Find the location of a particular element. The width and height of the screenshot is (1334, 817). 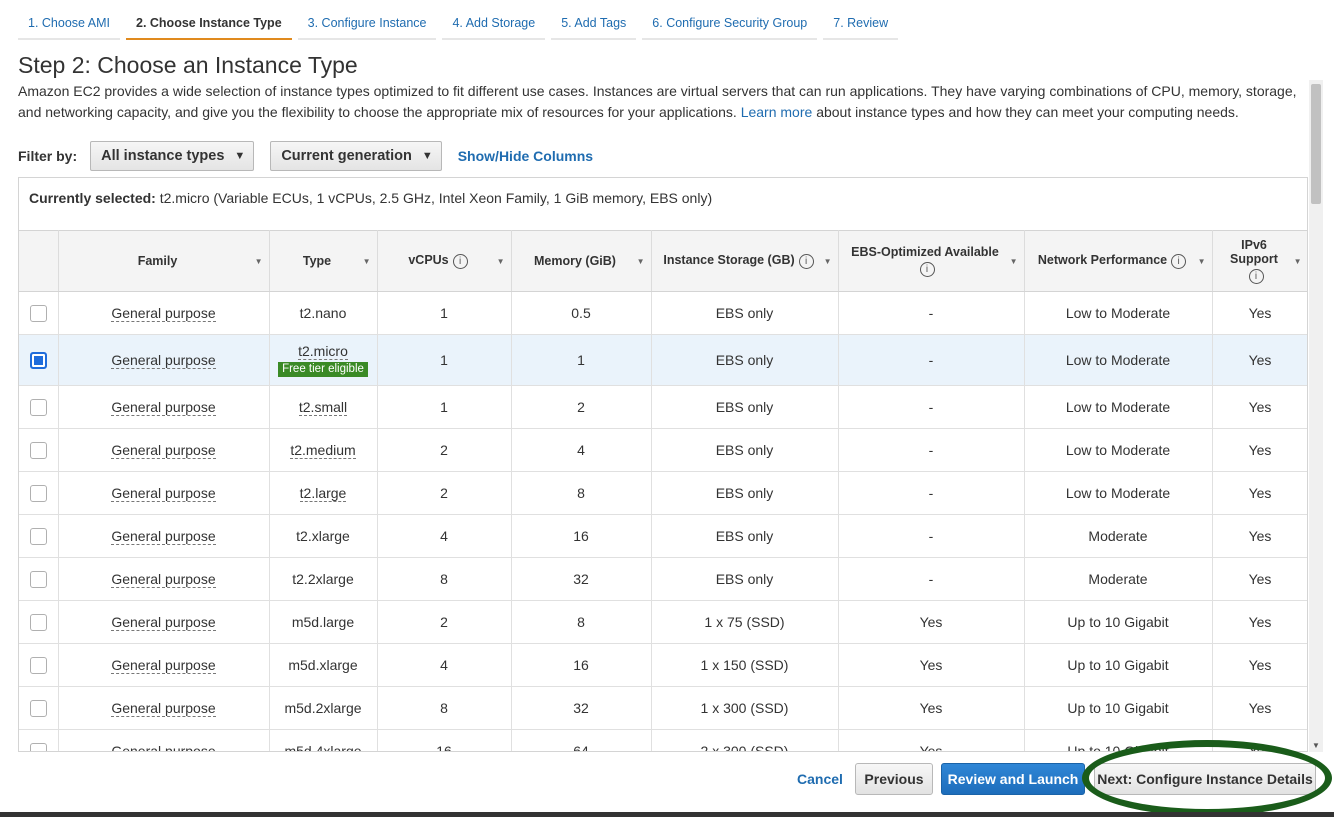

tab-review: 7. Review is located at coordinates (861, 25).